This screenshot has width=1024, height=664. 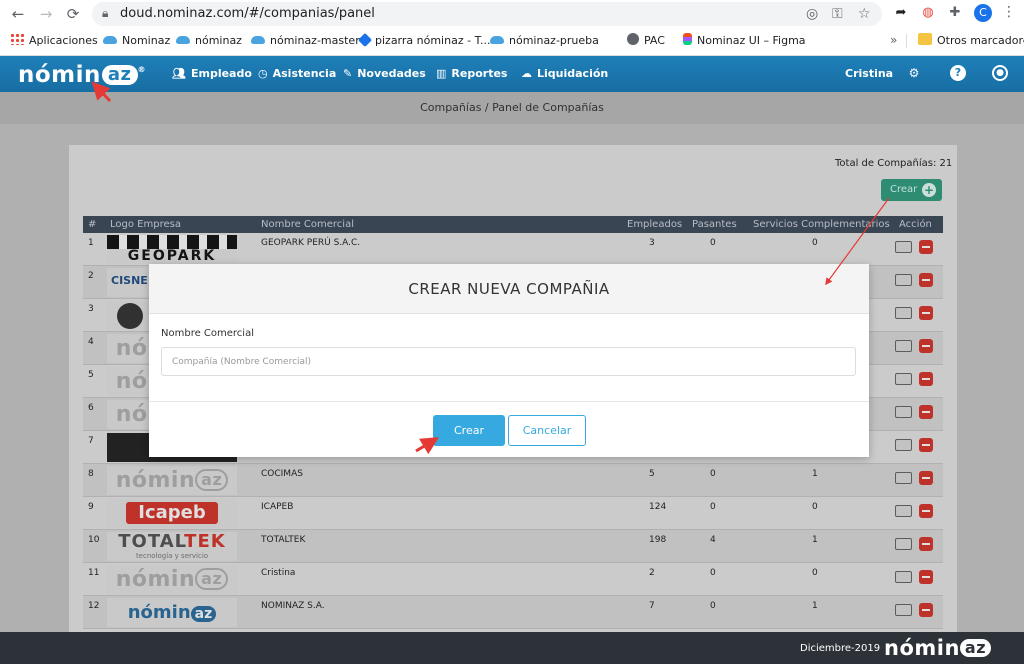 I want to click on cloud-upload-icon: ☁, so click(x=526, y=73).